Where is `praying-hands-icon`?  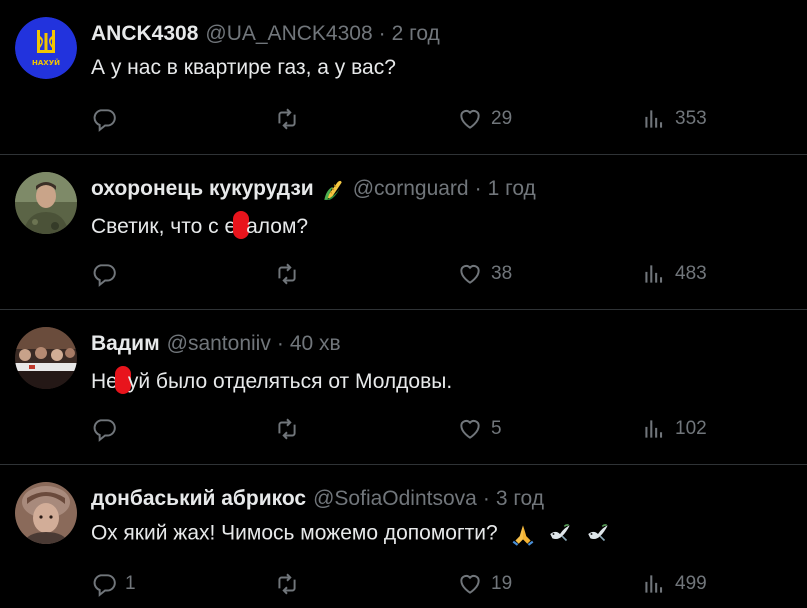
praying-hands-icon is located at coordinates (523, 534).